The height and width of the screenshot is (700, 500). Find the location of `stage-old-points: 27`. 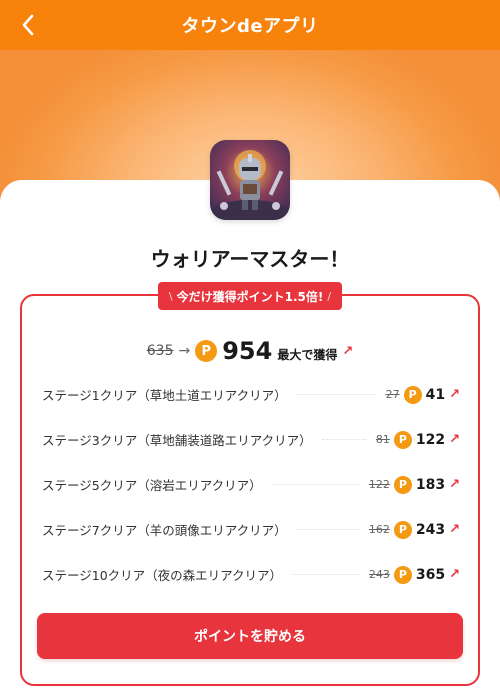

stage-old-points: 27 is located at coordinates (392, 394).